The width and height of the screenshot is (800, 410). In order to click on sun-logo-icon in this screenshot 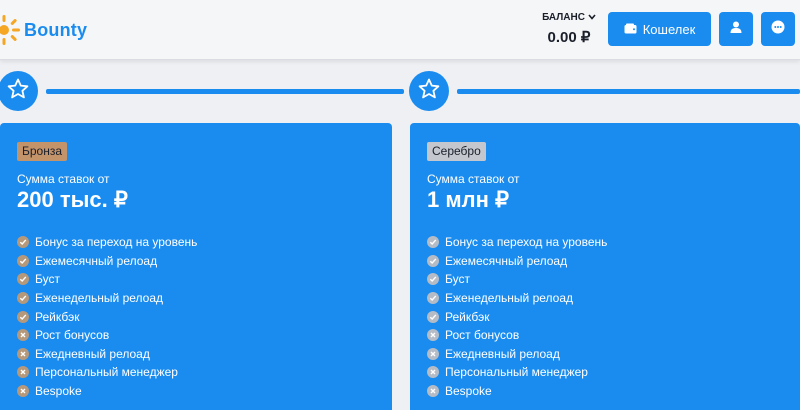, I will do `click(11, 30)`.